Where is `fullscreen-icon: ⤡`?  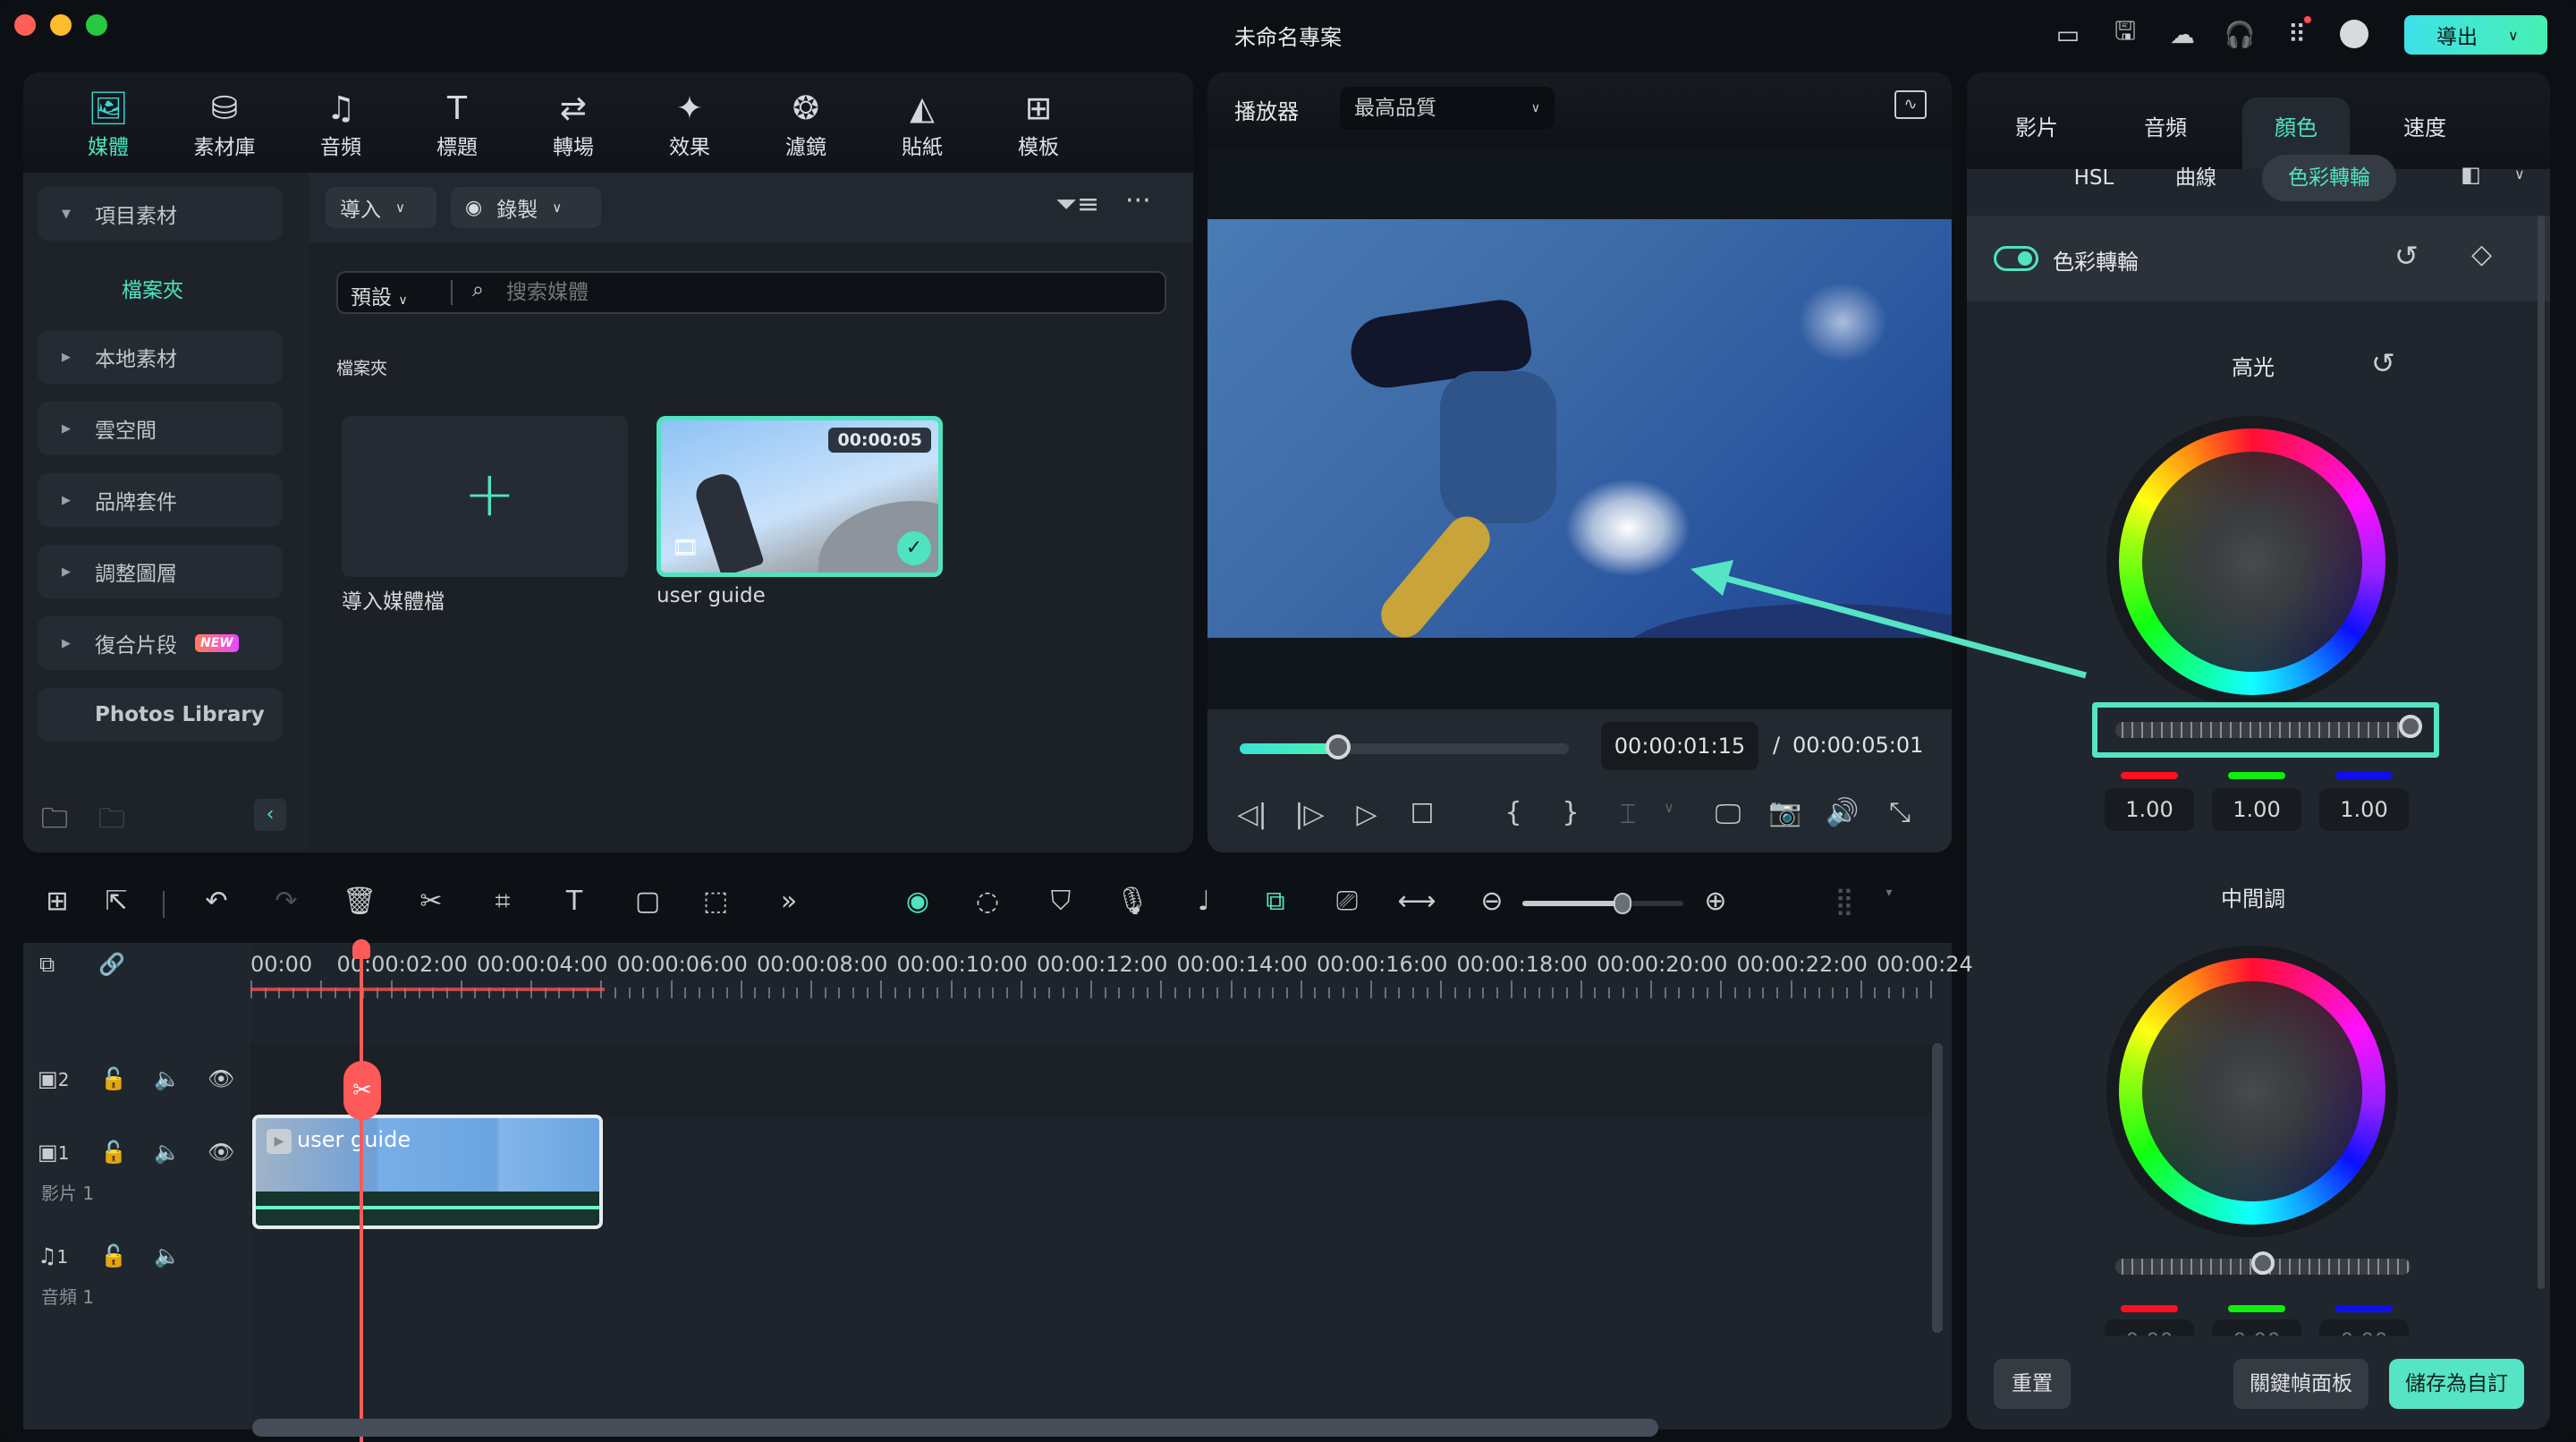
fullscreen-icon: ⤡ is located at coordinates (1900, 812).